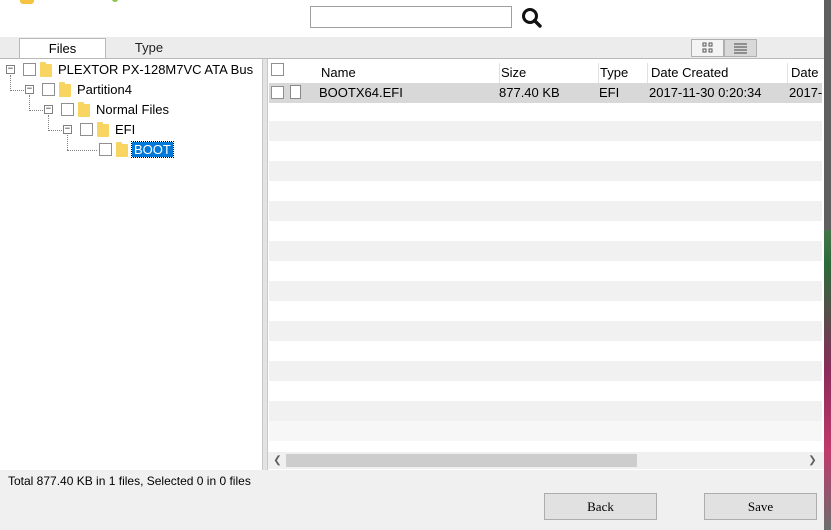 Image resolution: width=831 pixels, height=530 pixels. What do you see at coordinates (149, 48) in the screenshot?
I see `tab-type: Type` at bounding box center [149, 48].